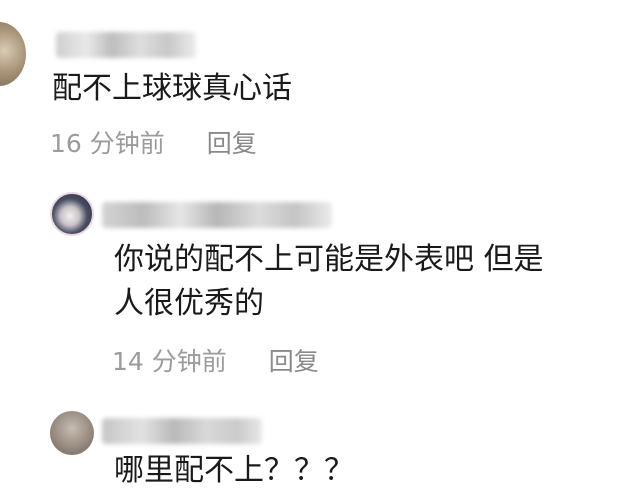 The image size is (641, 497). Describe the element at coordinates (182, 431) in the screenshot. I see `commenter-username-blurred` at that location.